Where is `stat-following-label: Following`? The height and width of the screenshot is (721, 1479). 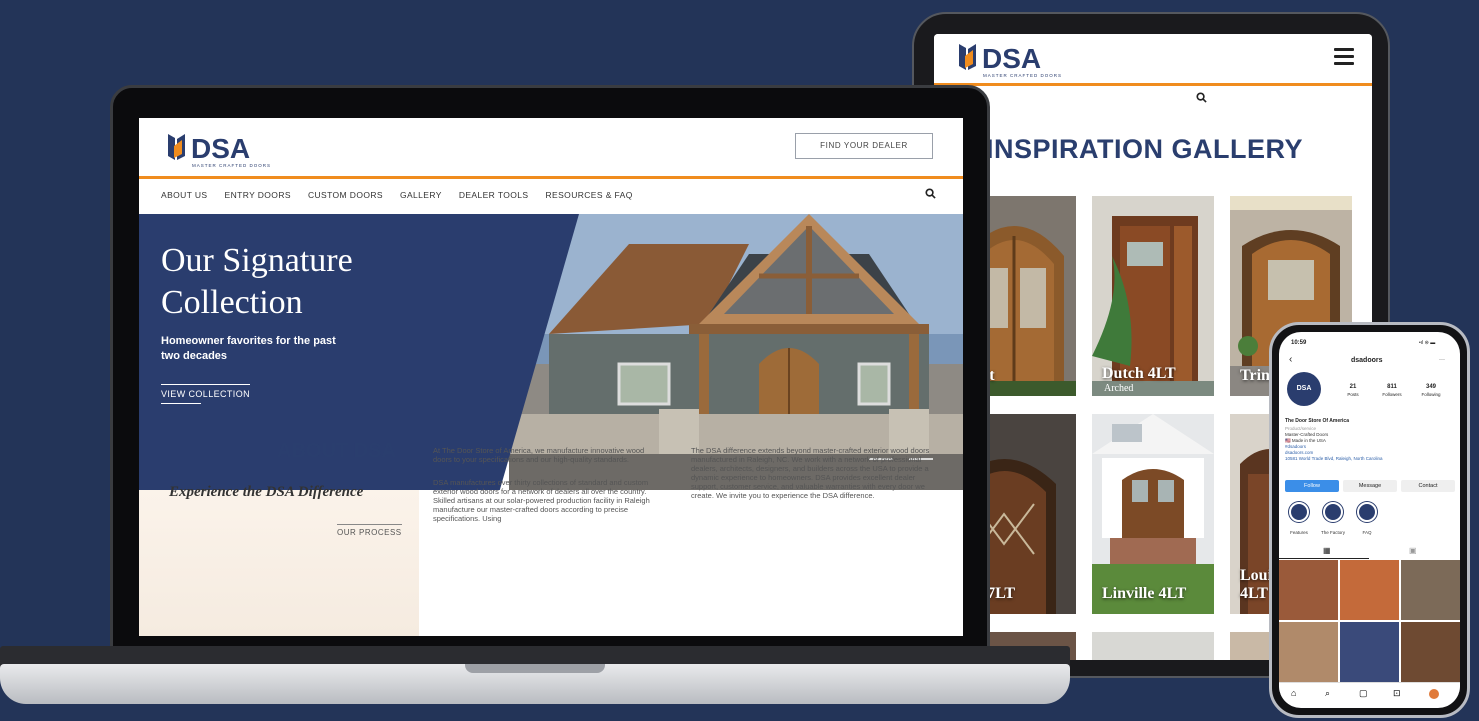 stat-following-label: Following is located at coordinates (1431, 394).